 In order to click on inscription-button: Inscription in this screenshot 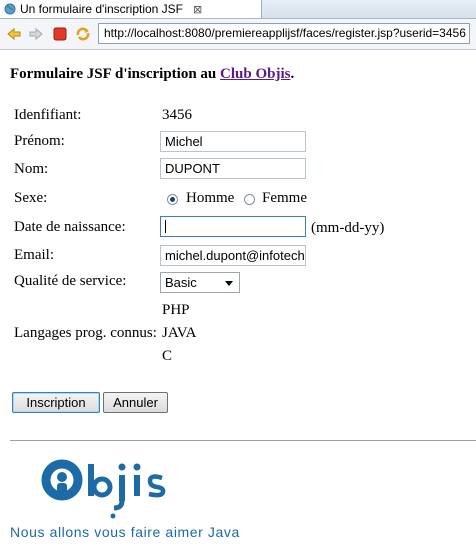, I will do `click(56, 402)`.